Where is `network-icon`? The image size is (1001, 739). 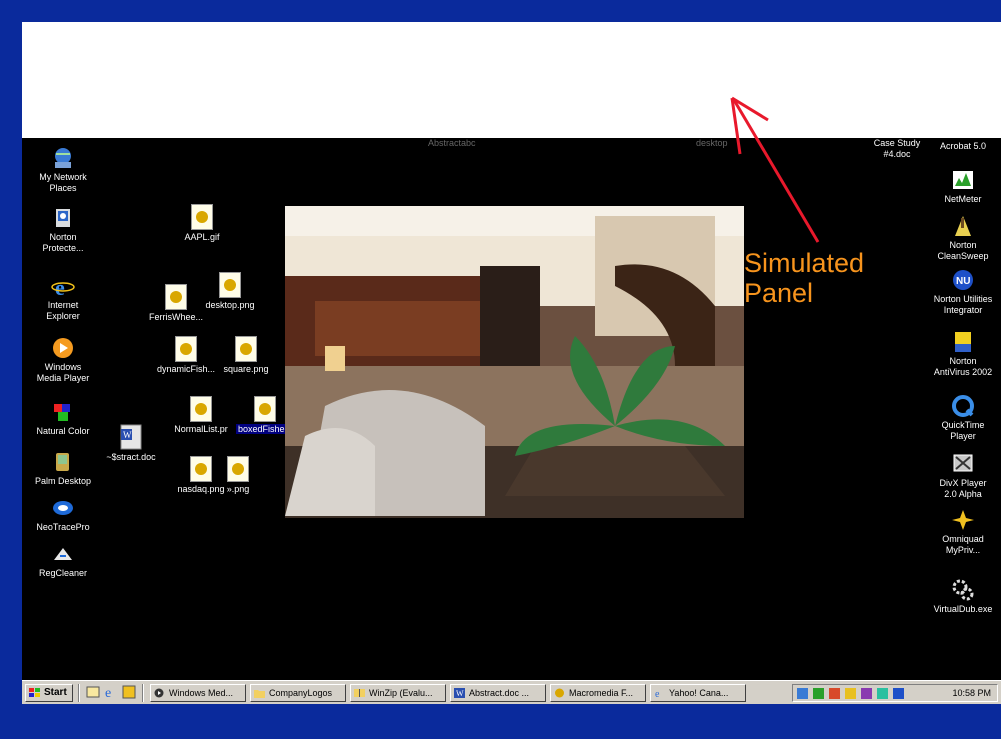 network-icon is located at coordinates (63, 158).